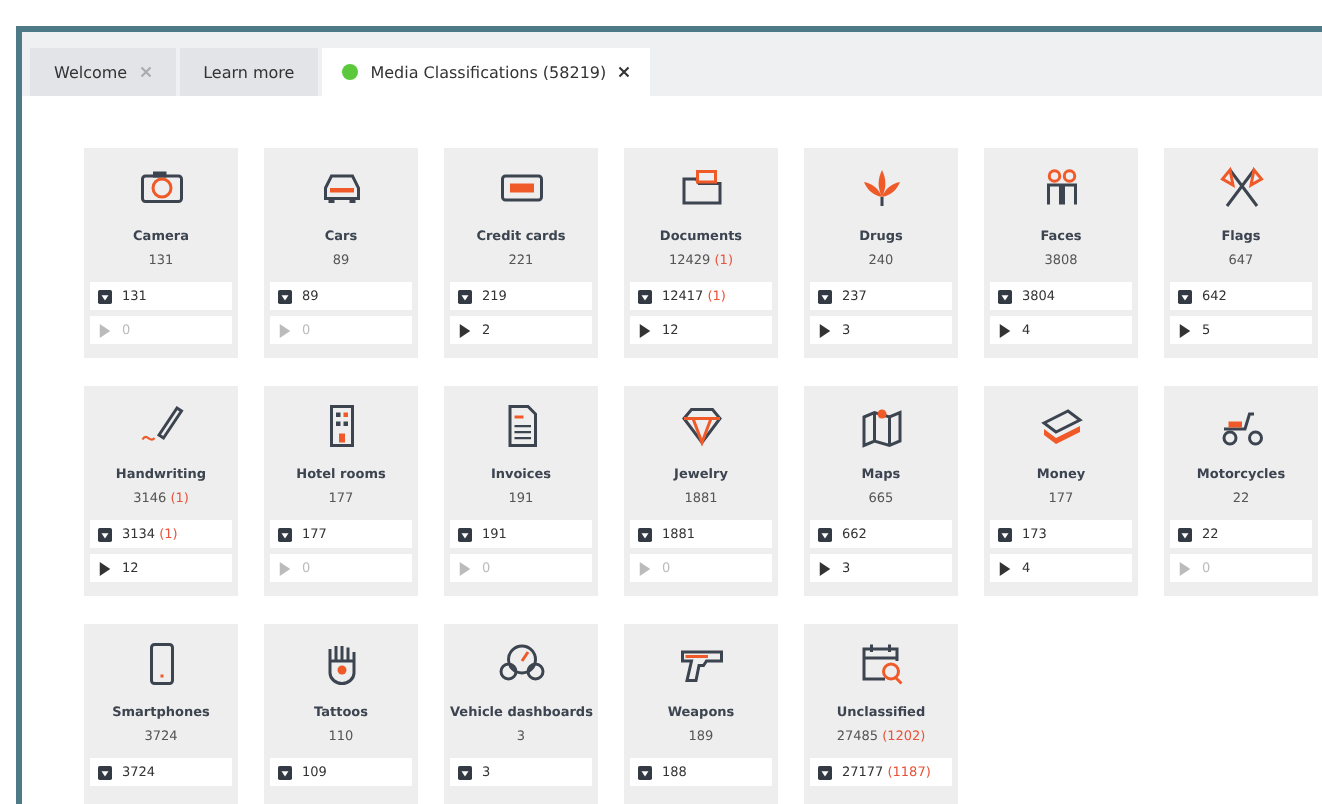  Describe the element at coordinates (624, 72) in the screenshot. I see `close-icon` at that location.